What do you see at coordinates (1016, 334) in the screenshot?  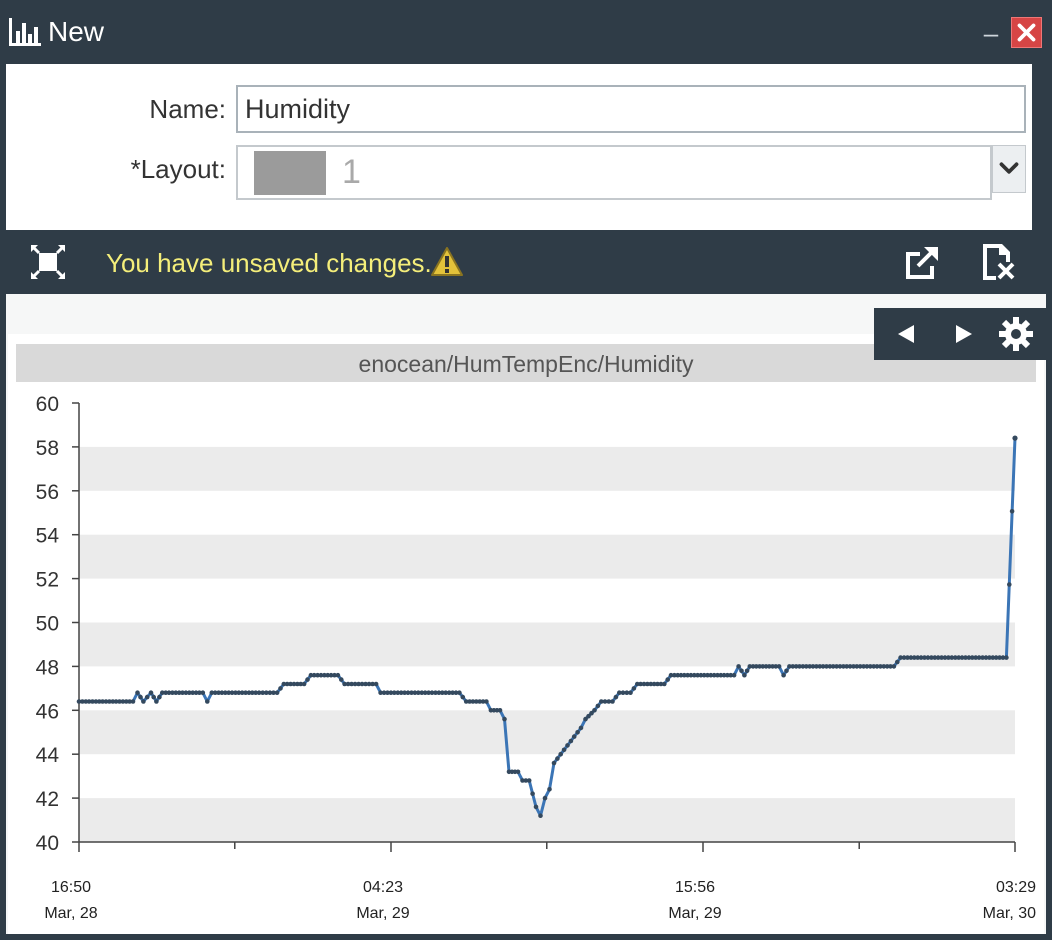 I see `gear-icon` at bounding box center [1016, 334].